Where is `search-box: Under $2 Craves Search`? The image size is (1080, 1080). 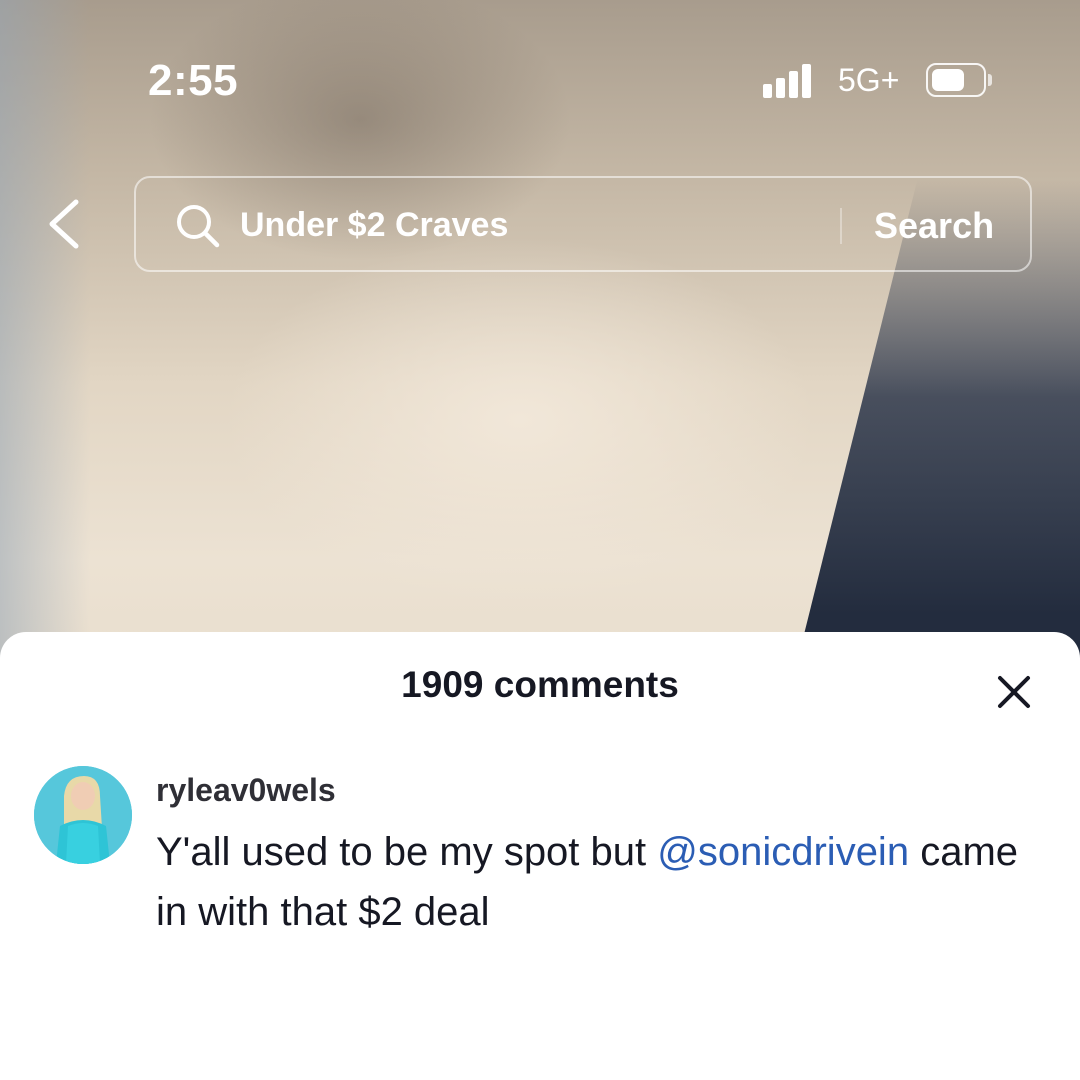
search-box: Under $2 Craves Search is located at coordinates (583, 224).